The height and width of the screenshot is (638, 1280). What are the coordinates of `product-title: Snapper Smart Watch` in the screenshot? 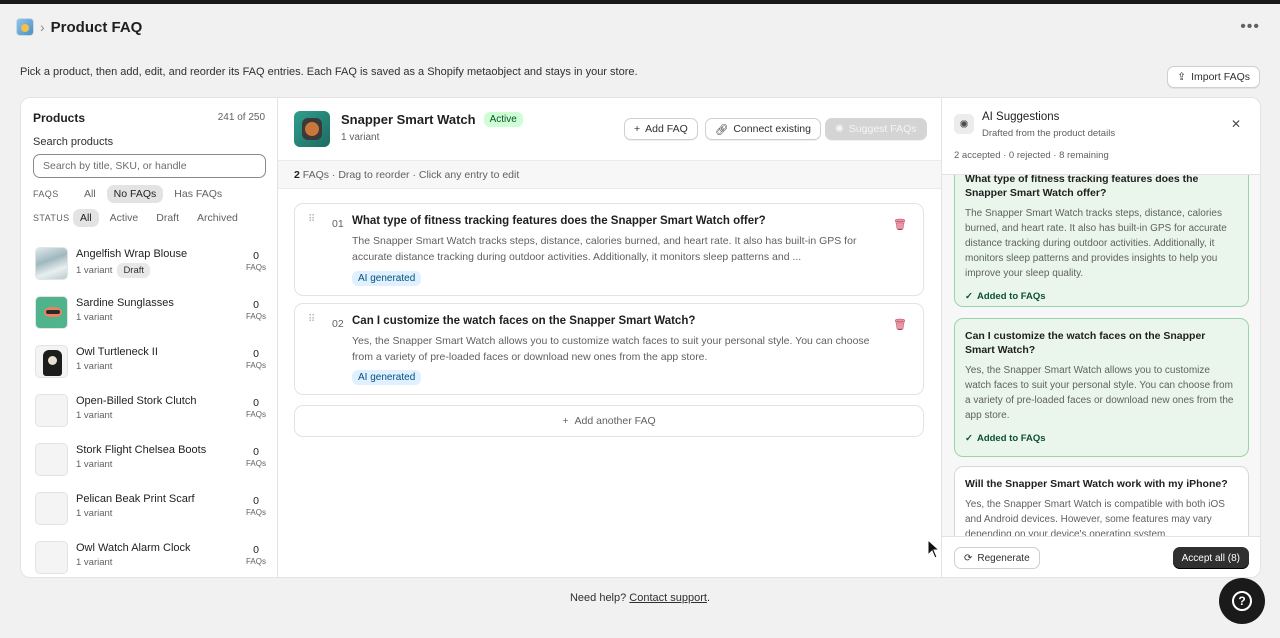 It's located at (408, 119).